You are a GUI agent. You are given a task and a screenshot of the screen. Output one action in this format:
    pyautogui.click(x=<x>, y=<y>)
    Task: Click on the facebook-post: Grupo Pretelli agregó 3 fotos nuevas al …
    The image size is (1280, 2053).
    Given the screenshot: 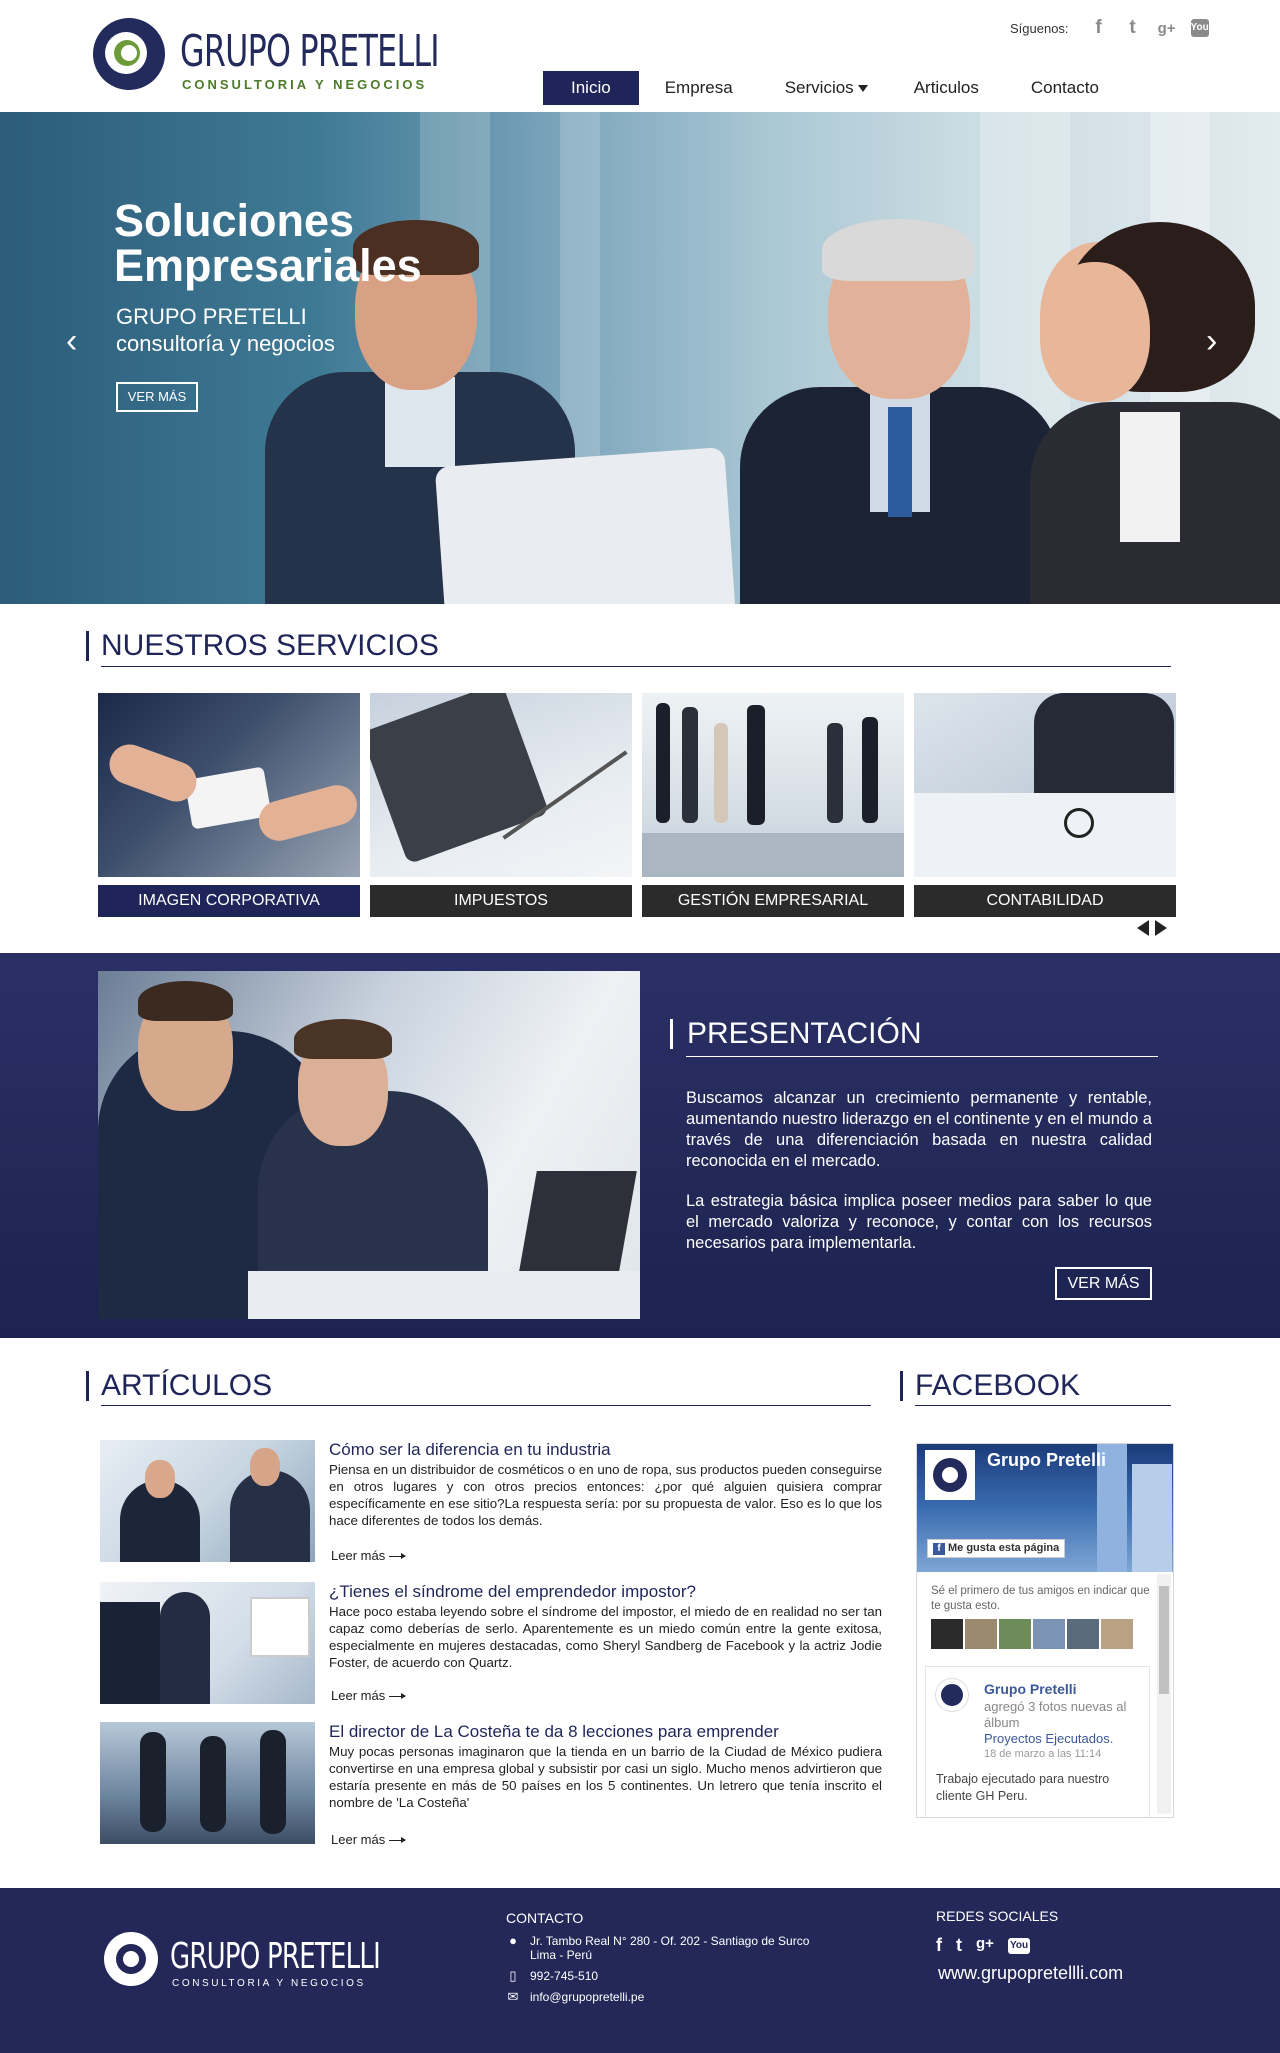 What is the action you would take?
    pyautogui.click(x=1037, y=1741)
    